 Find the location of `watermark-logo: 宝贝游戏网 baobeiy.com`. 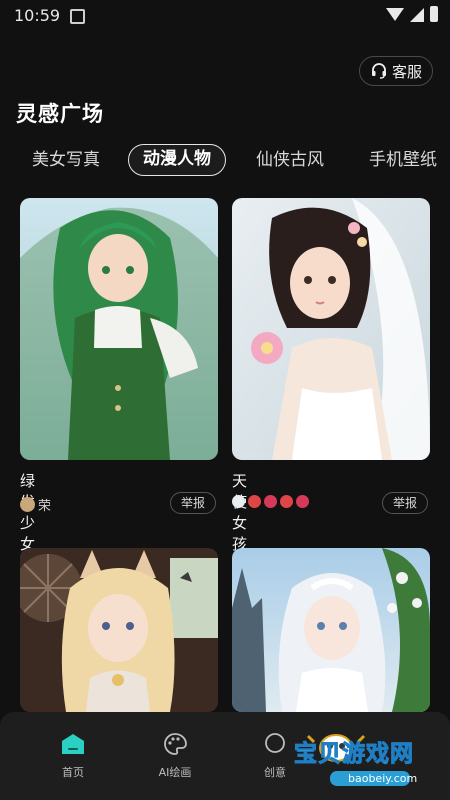

watermark-logo: 宝贝游戏网 baobeiy.com is located at coordinates (367, 753).